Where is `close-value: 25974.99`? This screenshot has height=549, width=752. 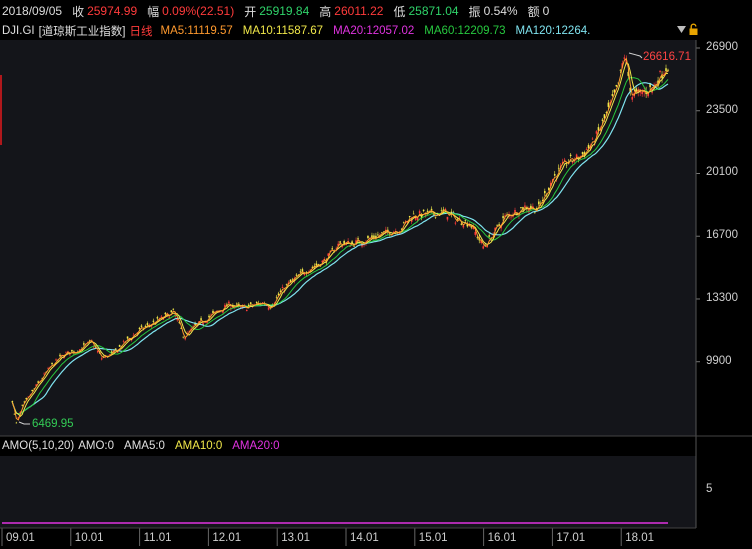 close-value: 25974.99 is located at coordinates (112, 11).